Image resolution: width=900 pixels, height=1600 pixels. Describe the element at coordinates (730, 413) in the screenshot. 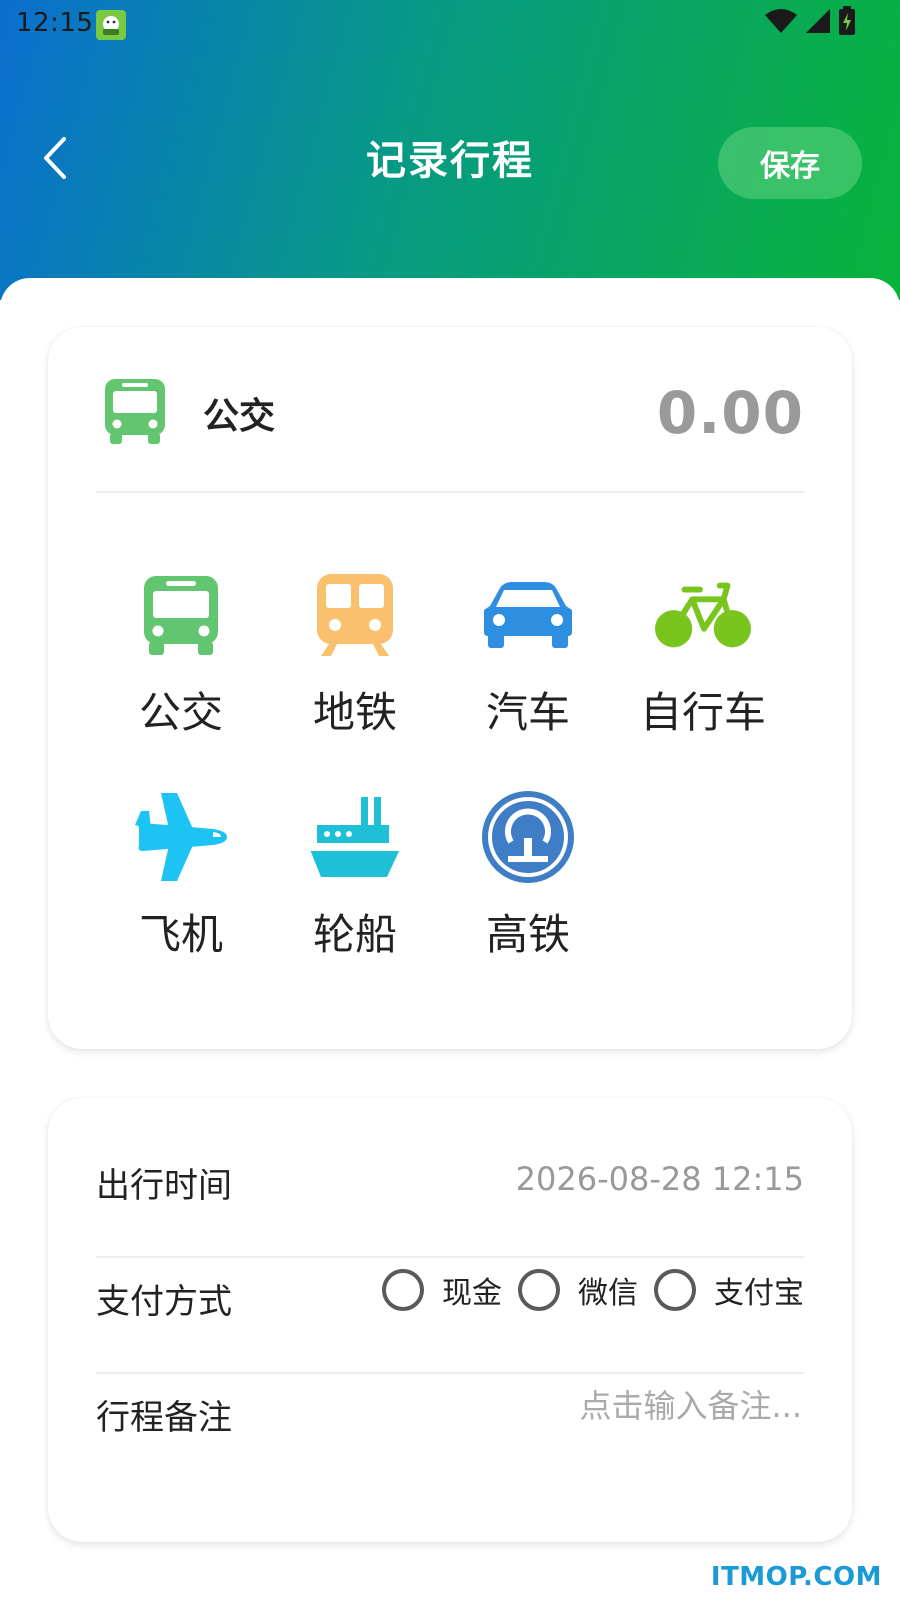

I see `amount-display: 0.00` at that location.